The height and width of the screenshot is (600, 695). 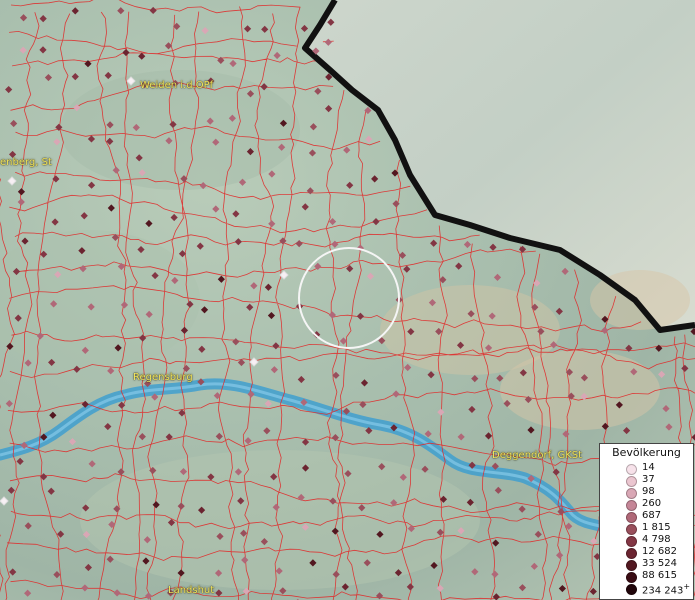 What do you see at coordinates (191, 590) in the screenshot?
I see `city-label-landshut: Landshut` at bounding box center [191, 590].